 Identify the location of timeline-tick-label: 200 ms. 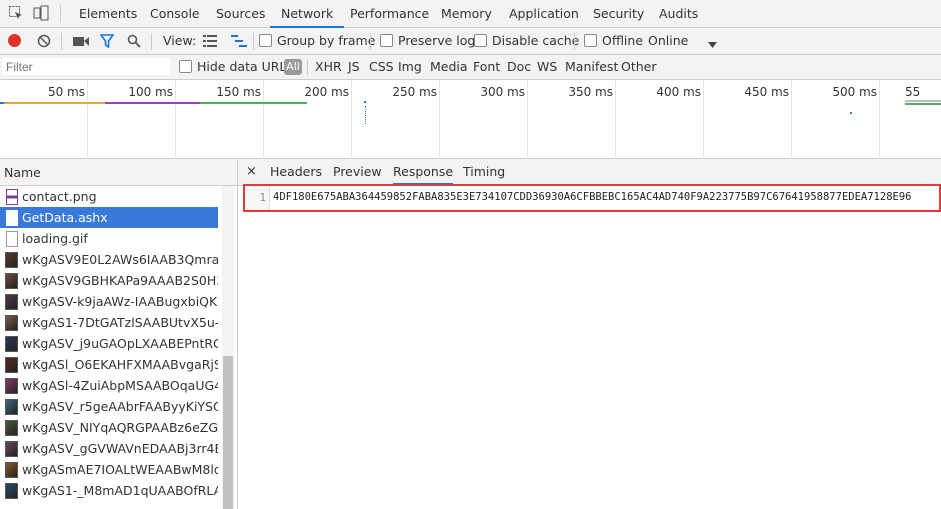
(326, 92).